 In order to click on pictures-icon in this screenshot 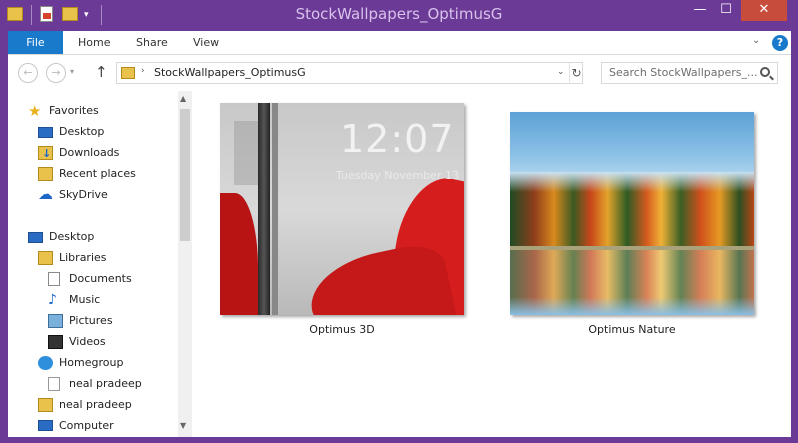, I will do `click(55, 321)`.